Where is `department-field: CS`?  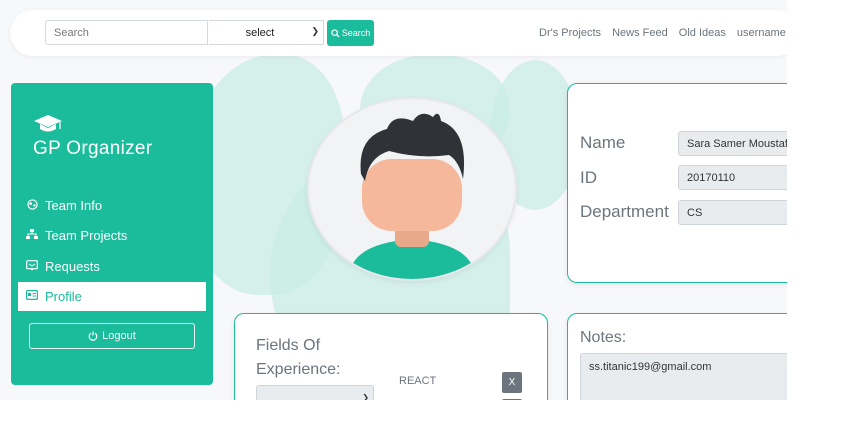 department-field: CS is located at coordinates (732, 212).